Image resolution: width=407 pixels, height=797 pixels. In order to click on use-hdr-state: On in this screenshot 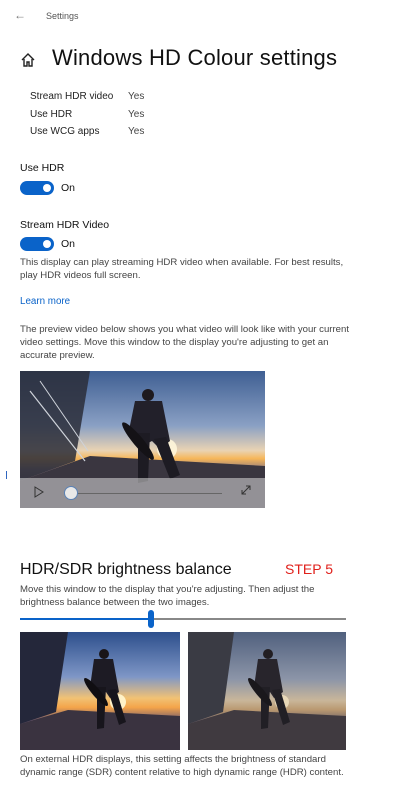, I will do `click(68, 188)`.